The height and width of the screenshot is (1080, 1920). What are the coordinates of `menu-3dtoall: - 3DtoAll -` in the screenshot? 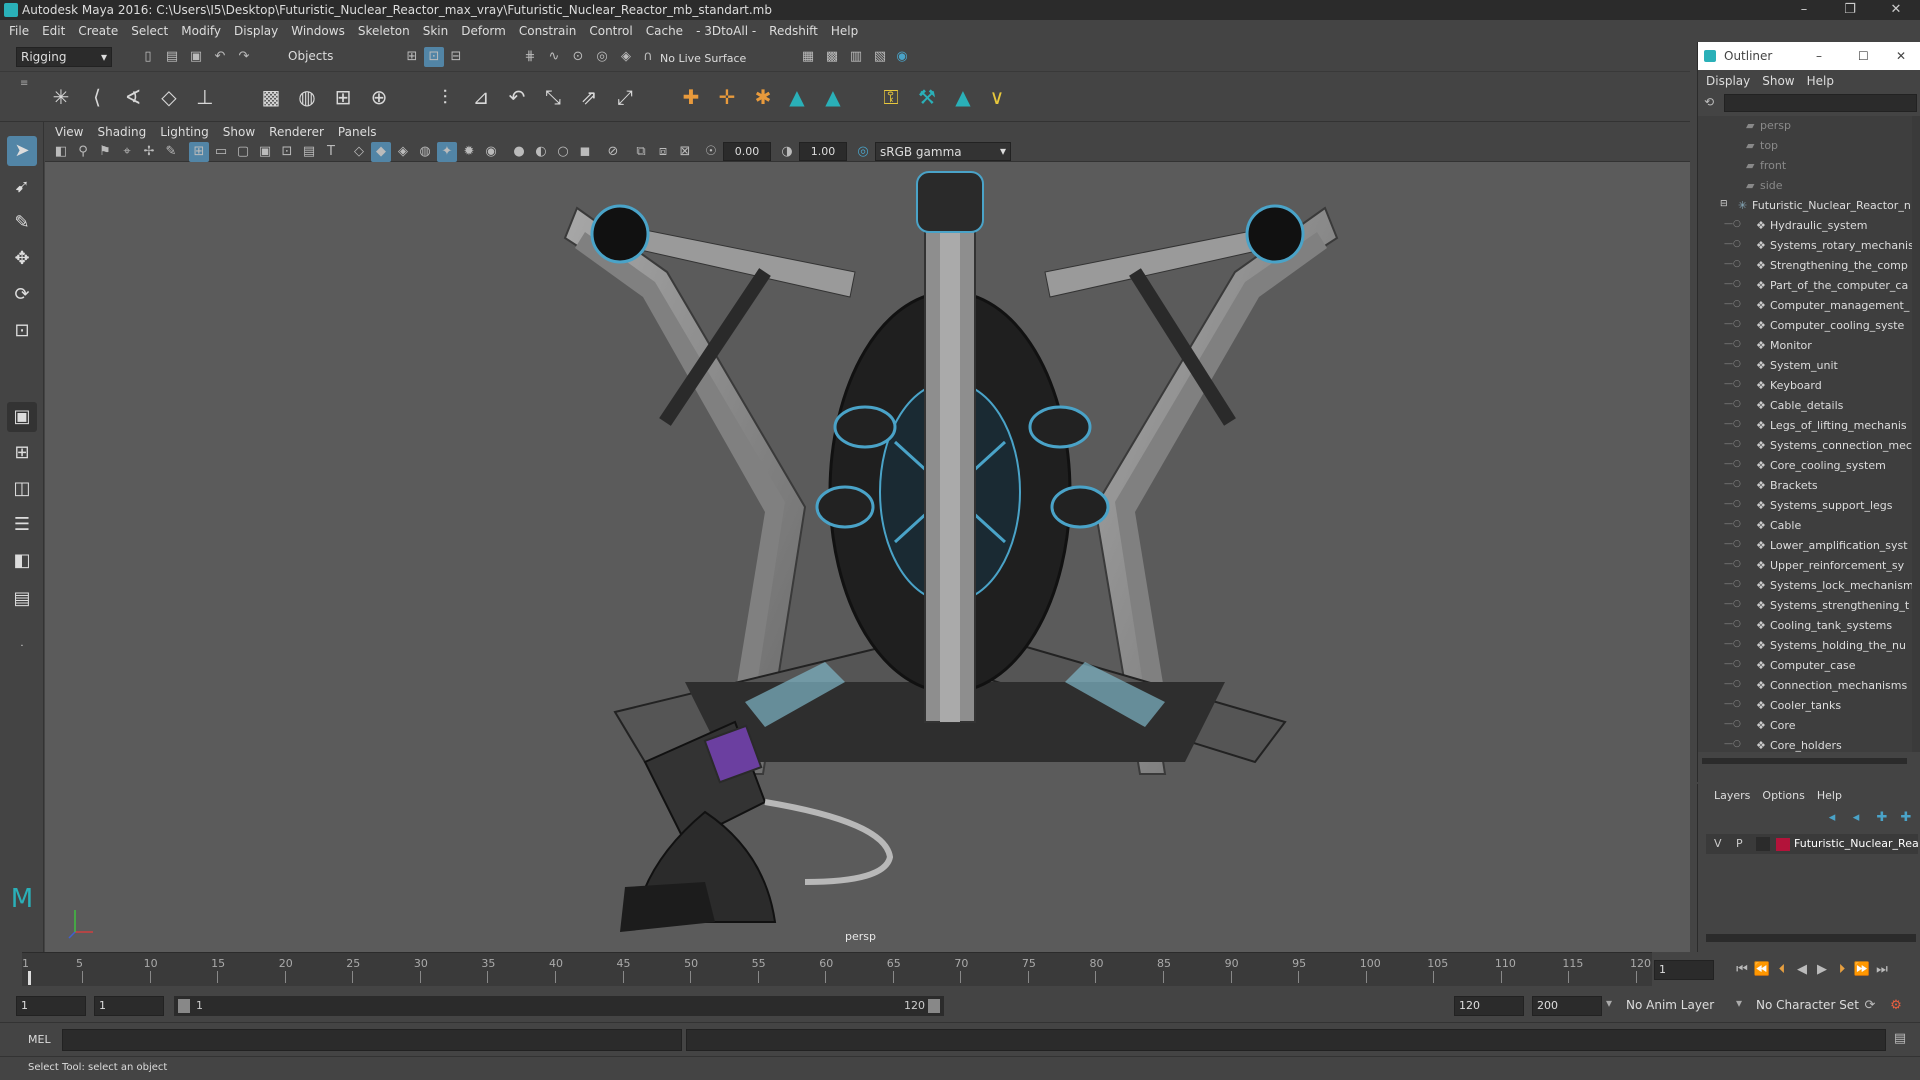 It's located at (726, 31).